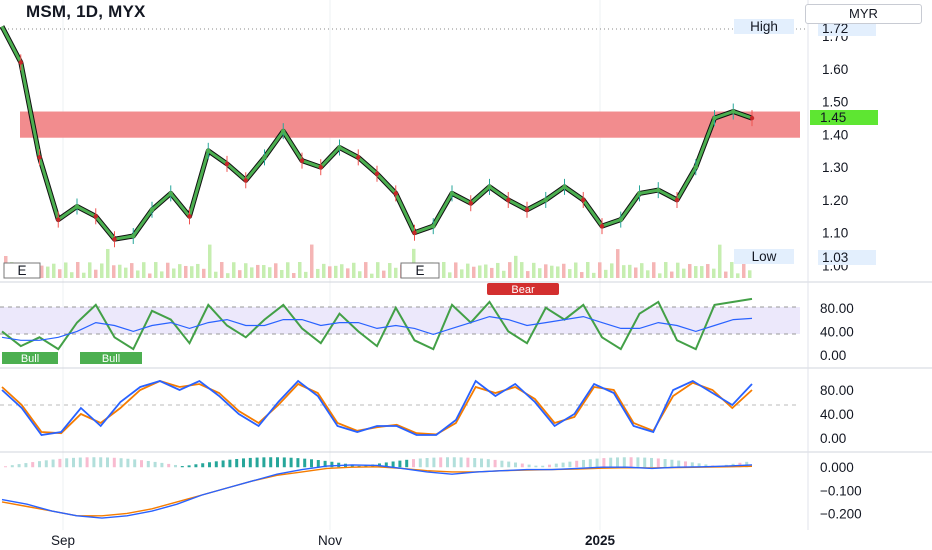 Image resolution: width=932 pixels, height=550 pixels. What do you see at coordinates (523, 289) in the screenshot?
I see `bear-label: Bear` at bounding box center [523, 289].